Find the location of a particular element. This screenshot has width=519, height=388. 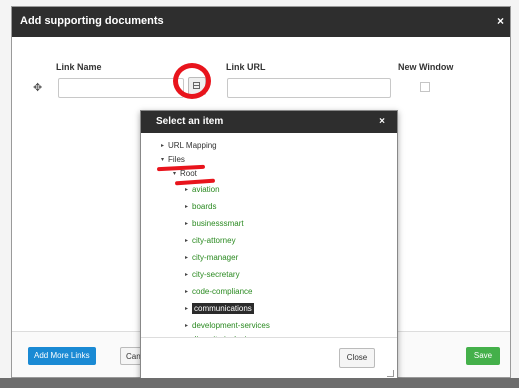

tree-item-development-services: ▸ development-services is located at coordinates (227, 325).